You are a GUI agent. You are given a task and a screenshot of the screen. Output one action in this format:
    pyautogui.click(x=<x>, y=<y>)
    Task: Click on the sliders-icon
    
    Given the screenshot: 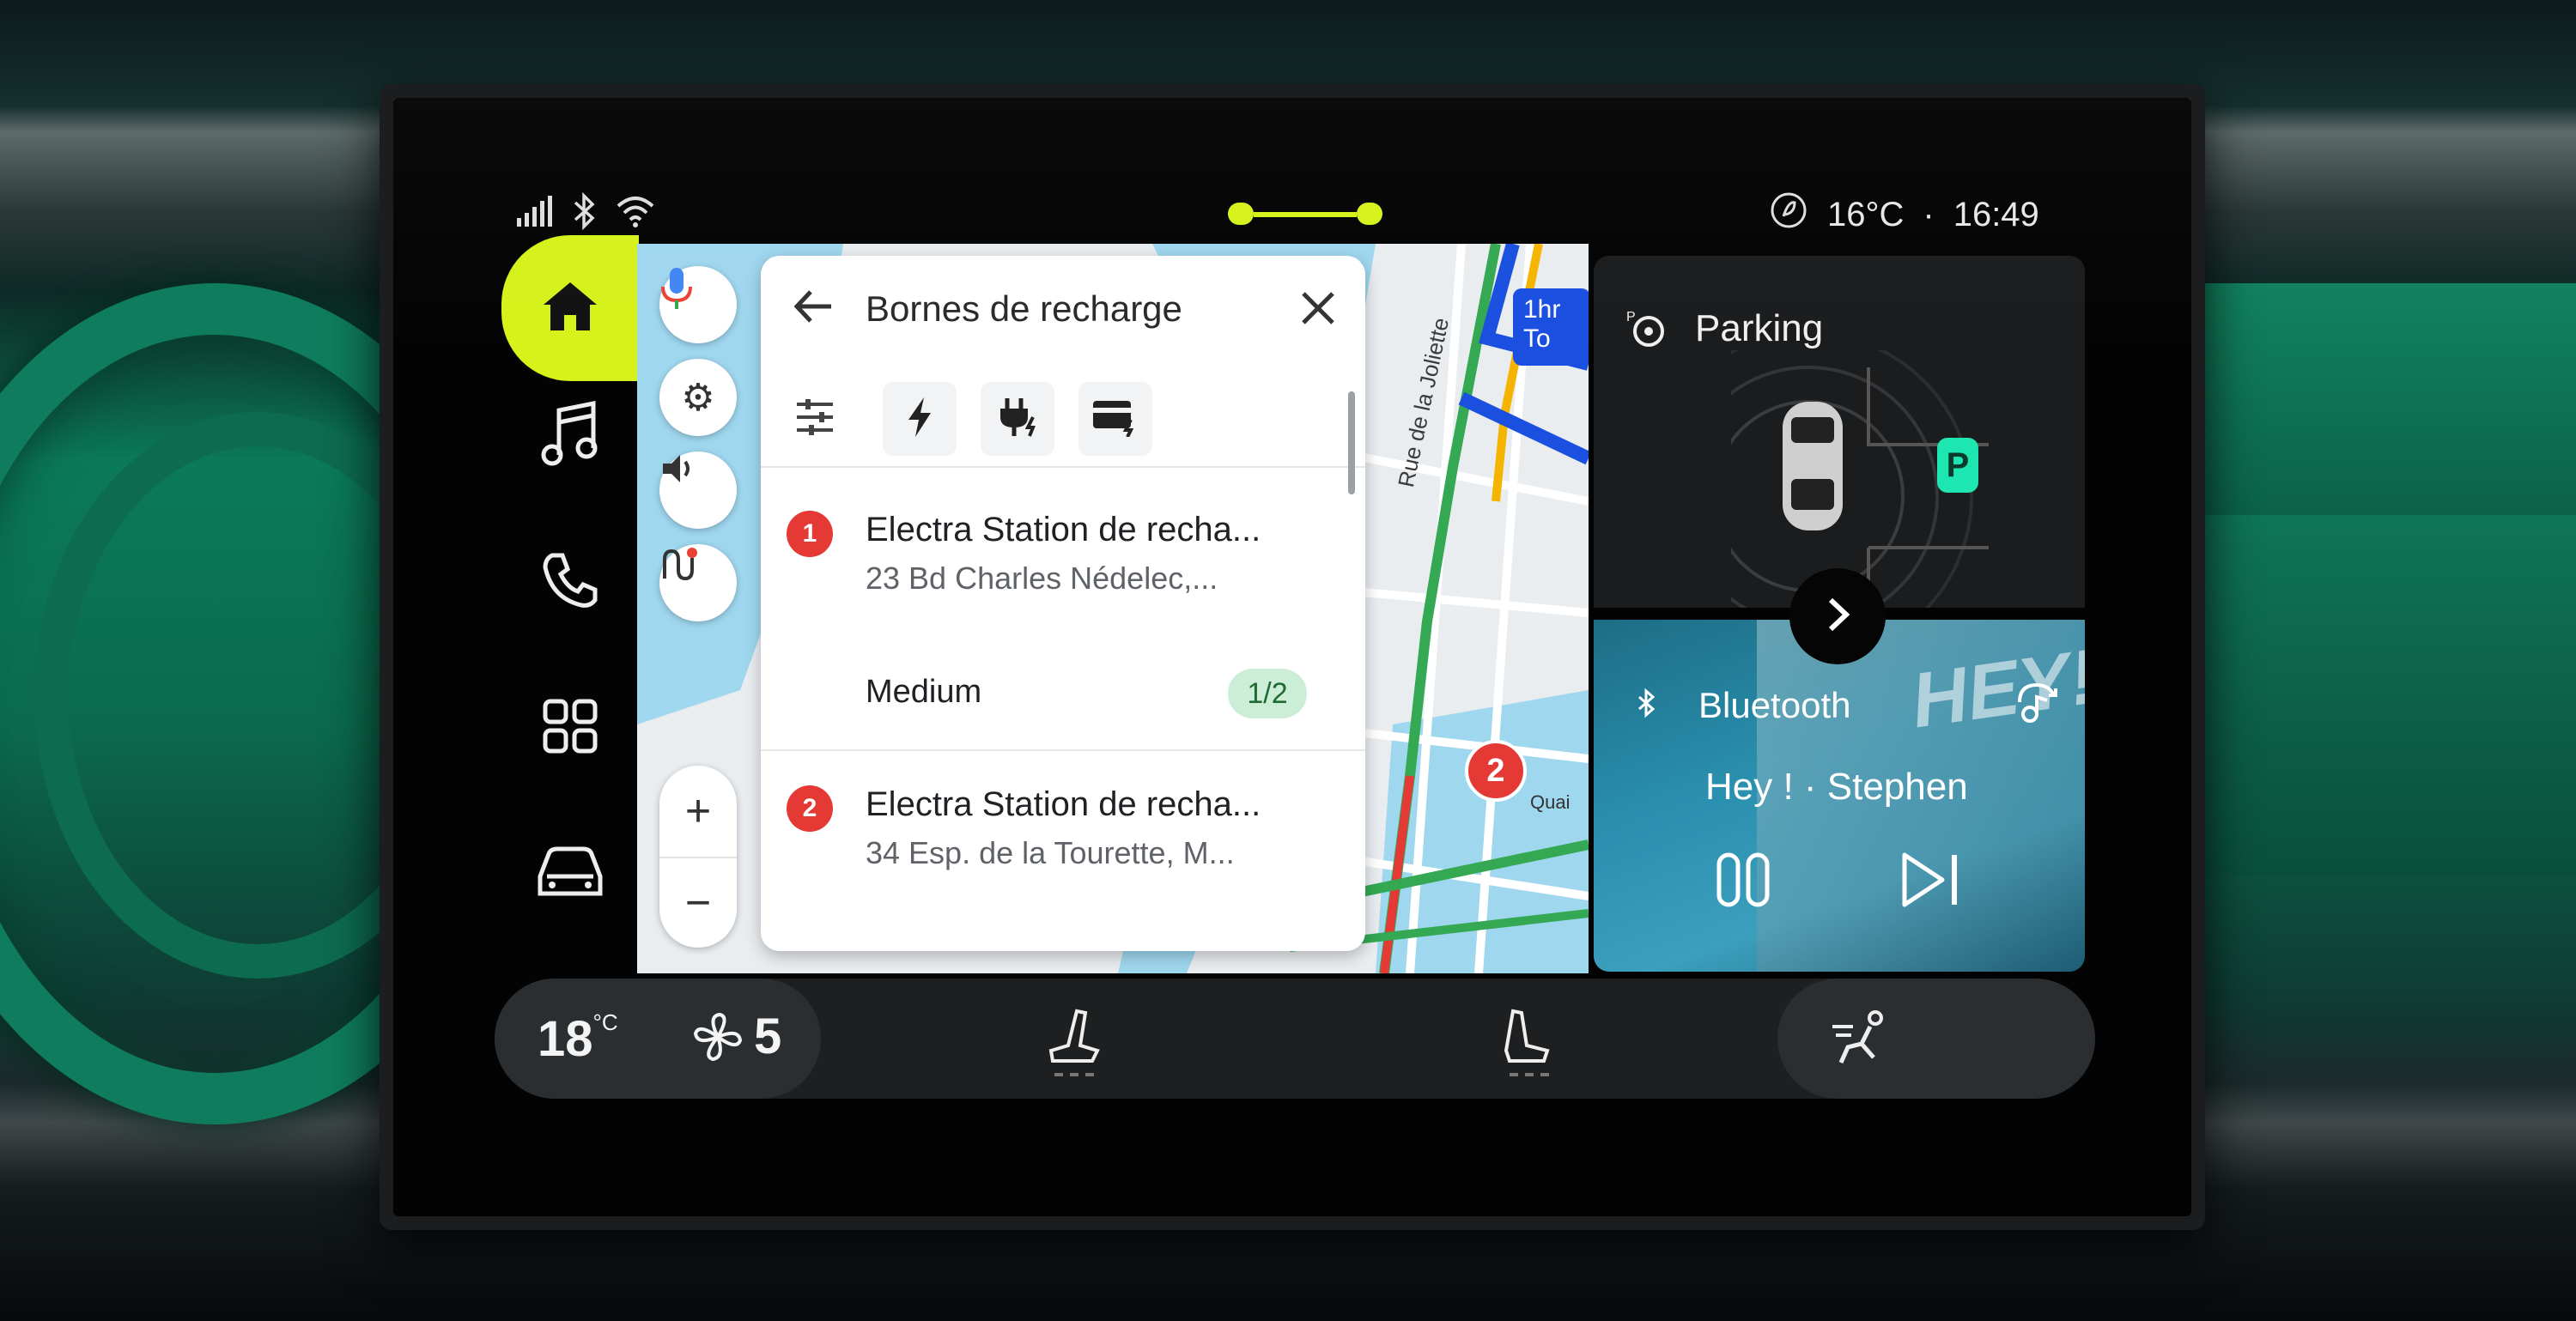 What is the action you would take?
    pyautogui.click(x=814, y=420)
    